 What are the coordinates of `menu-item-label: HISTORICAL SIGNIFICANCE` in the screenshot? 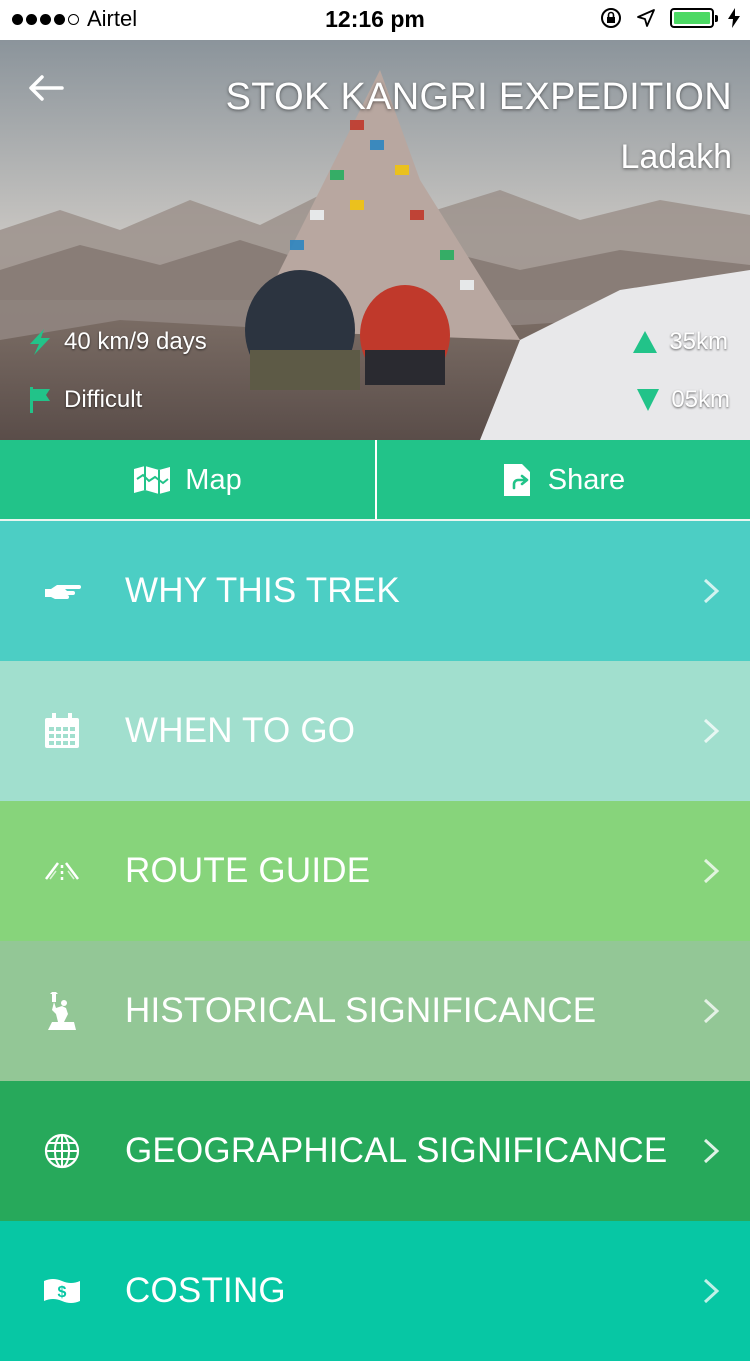 It's located at (361, 1010).